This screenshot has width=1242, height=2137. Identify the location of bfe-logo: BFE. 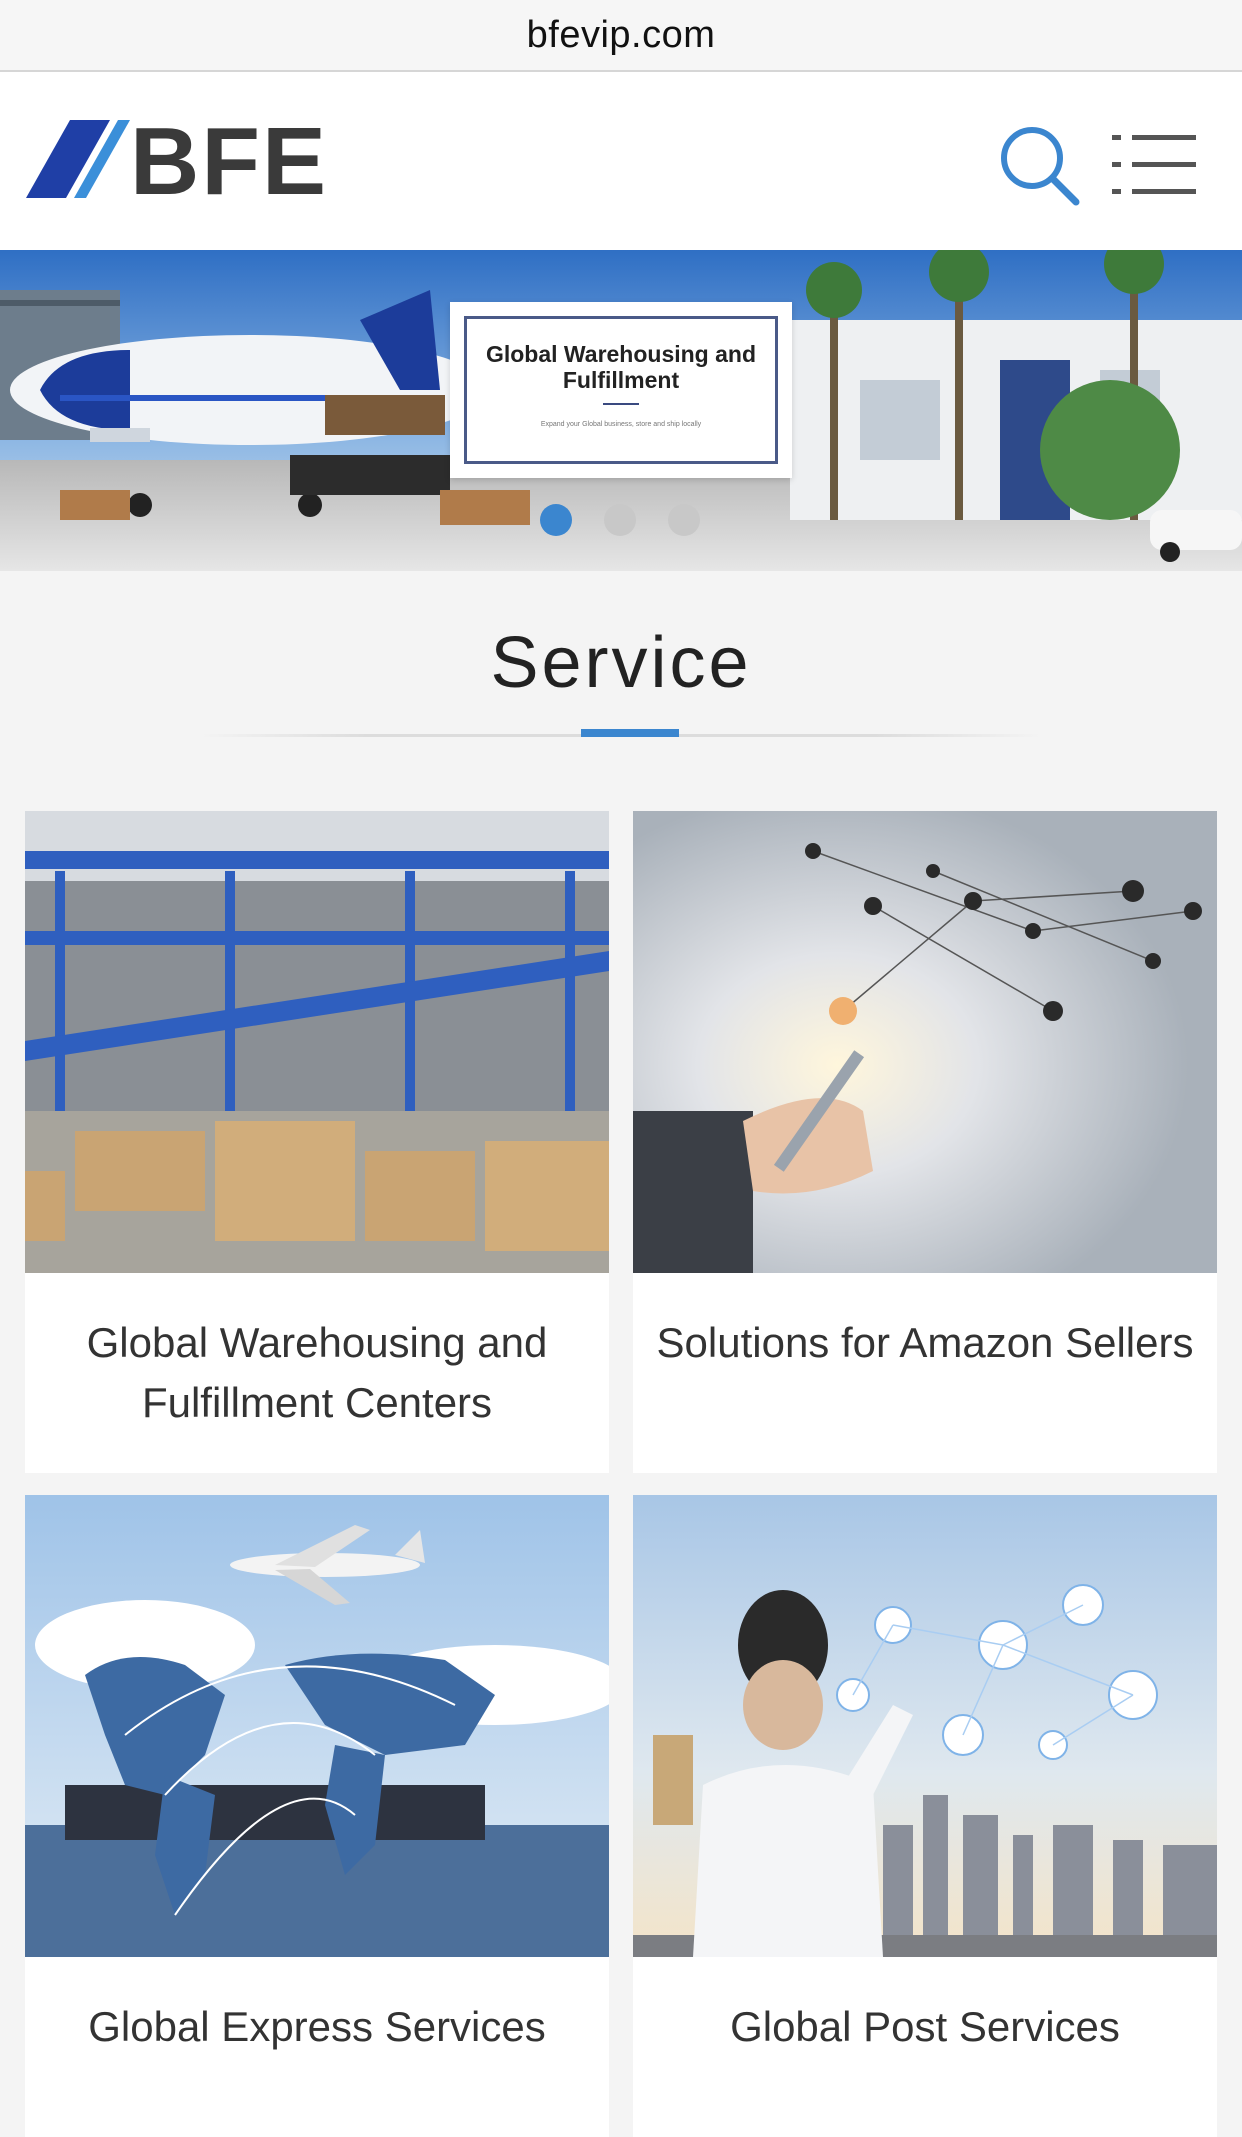
(191, 161).